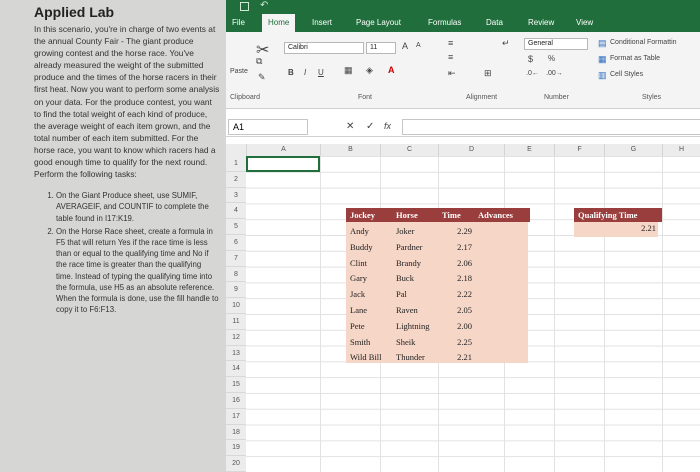  Describe the element at coordinates (602, 75) in the screenshot. I see `cell-styles-icon: ▥` at that location.